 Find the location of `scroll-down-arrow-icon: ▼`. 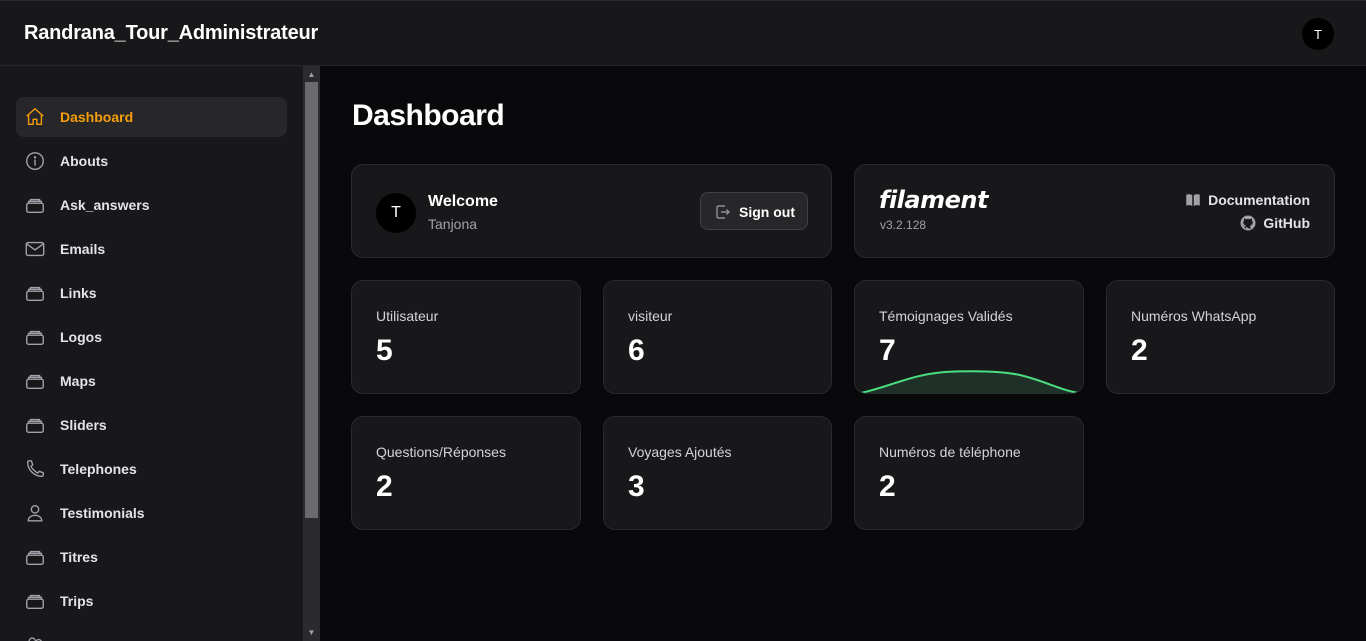

scroll-down-arrow-icon: ▼ is located at coordinates (311, 632).